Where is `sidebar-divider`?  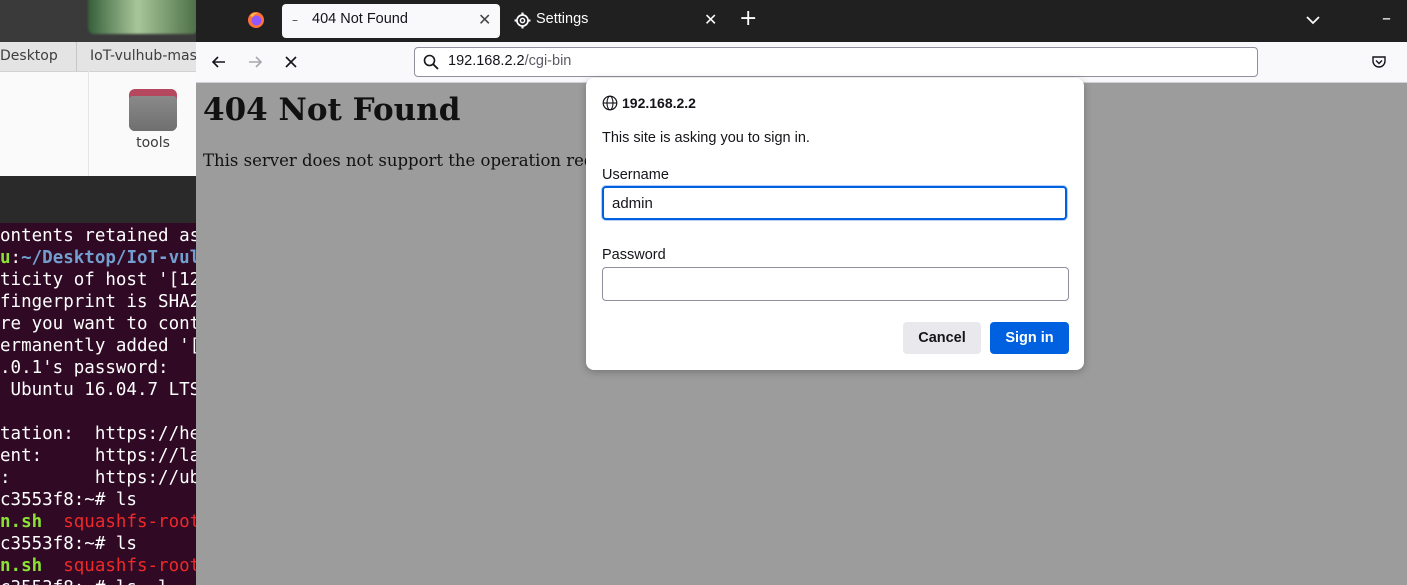
sidebar-divider is located at coordinates (88, 123).